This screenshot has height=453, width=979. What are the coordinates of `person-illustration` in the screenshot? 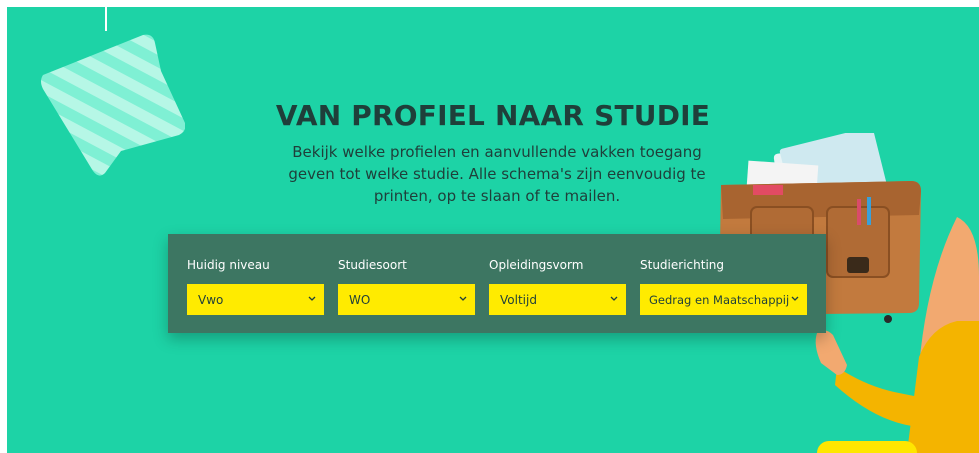 It's located at (897, 335).